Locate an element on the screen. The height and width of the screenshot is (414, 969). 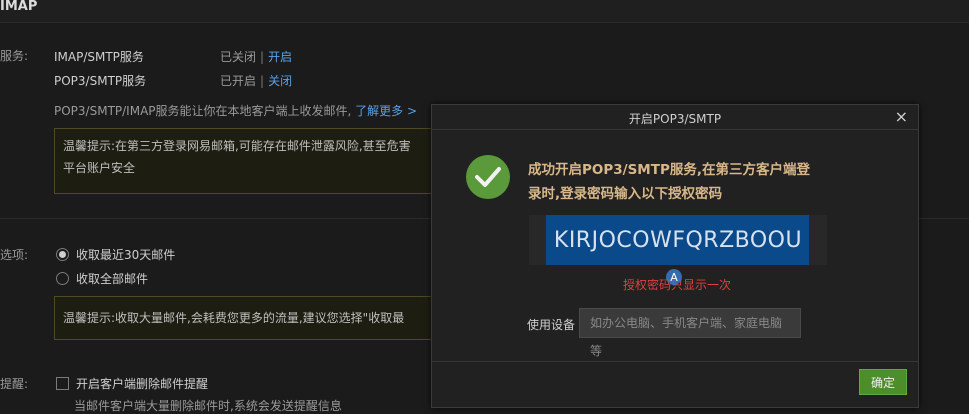
dialog-header: 开启POP3/SMTP × is located at coordinates (675, 117).